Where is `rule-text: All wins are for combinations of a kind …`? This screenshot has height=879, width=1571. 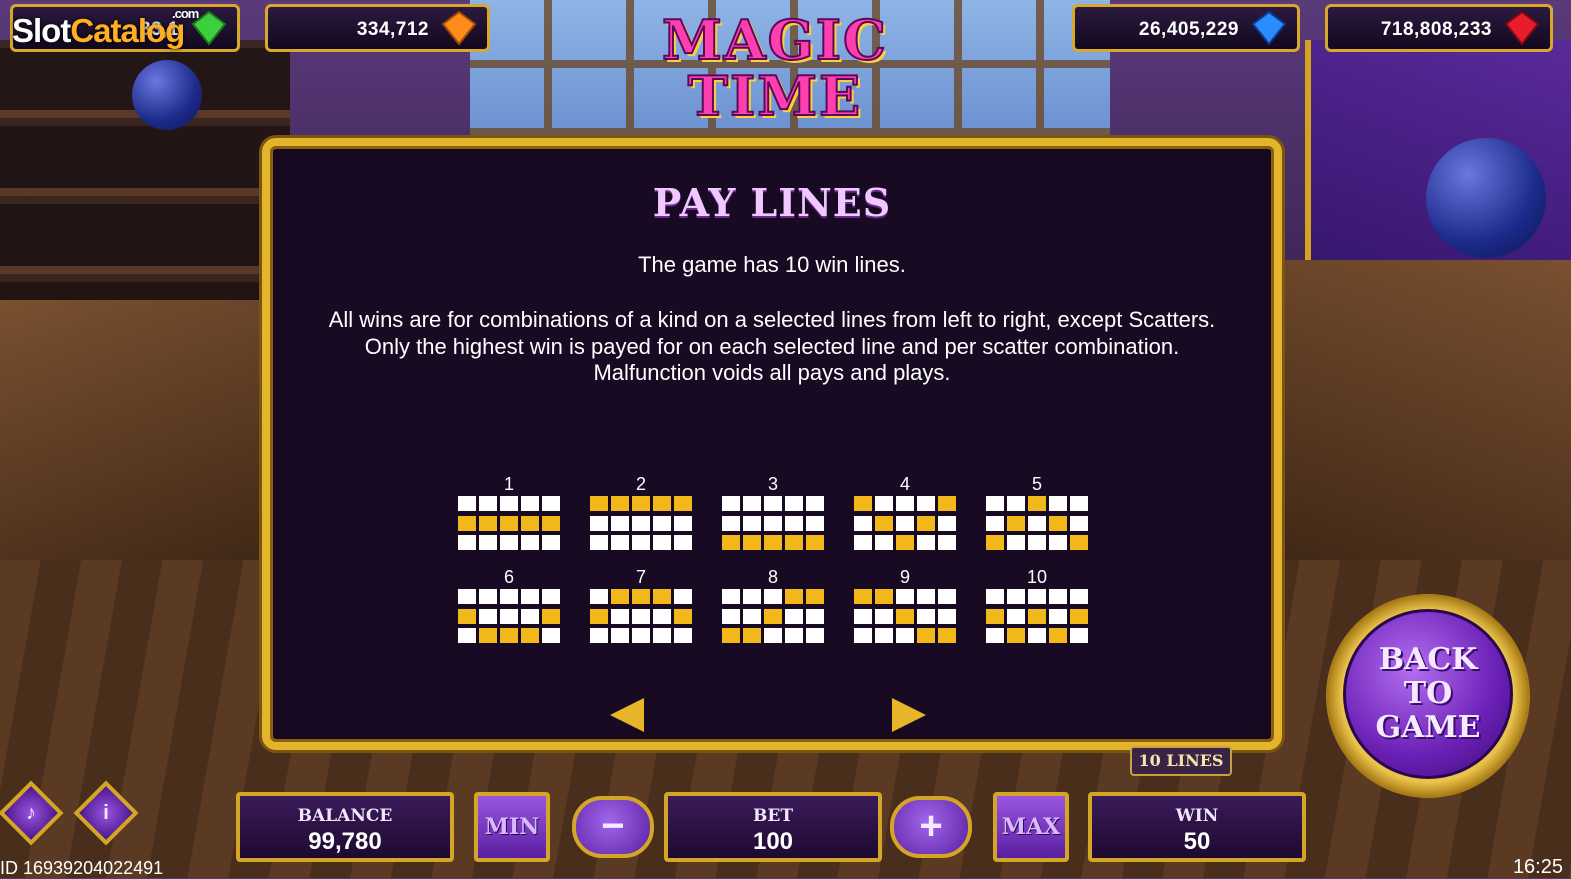 rule-text: All wins are for combinations of a kind … is located at coordinates (772, 319).